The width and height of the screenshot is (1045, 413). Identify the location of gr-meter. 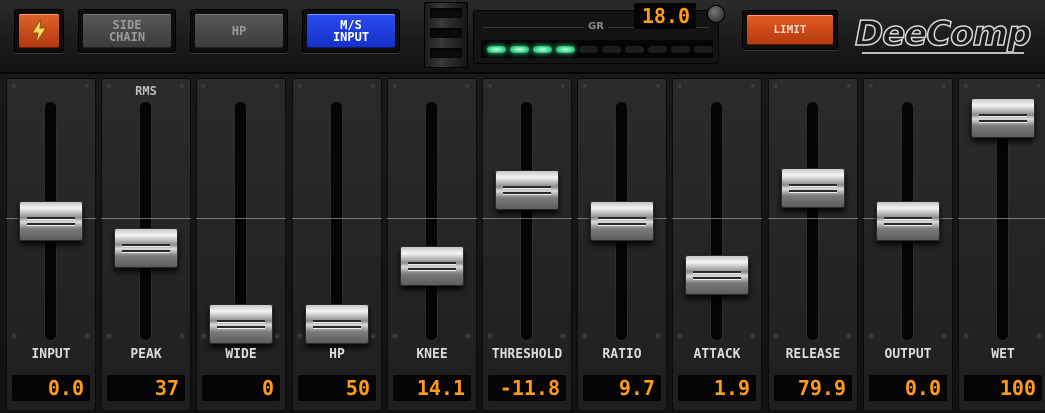
(597, 49).